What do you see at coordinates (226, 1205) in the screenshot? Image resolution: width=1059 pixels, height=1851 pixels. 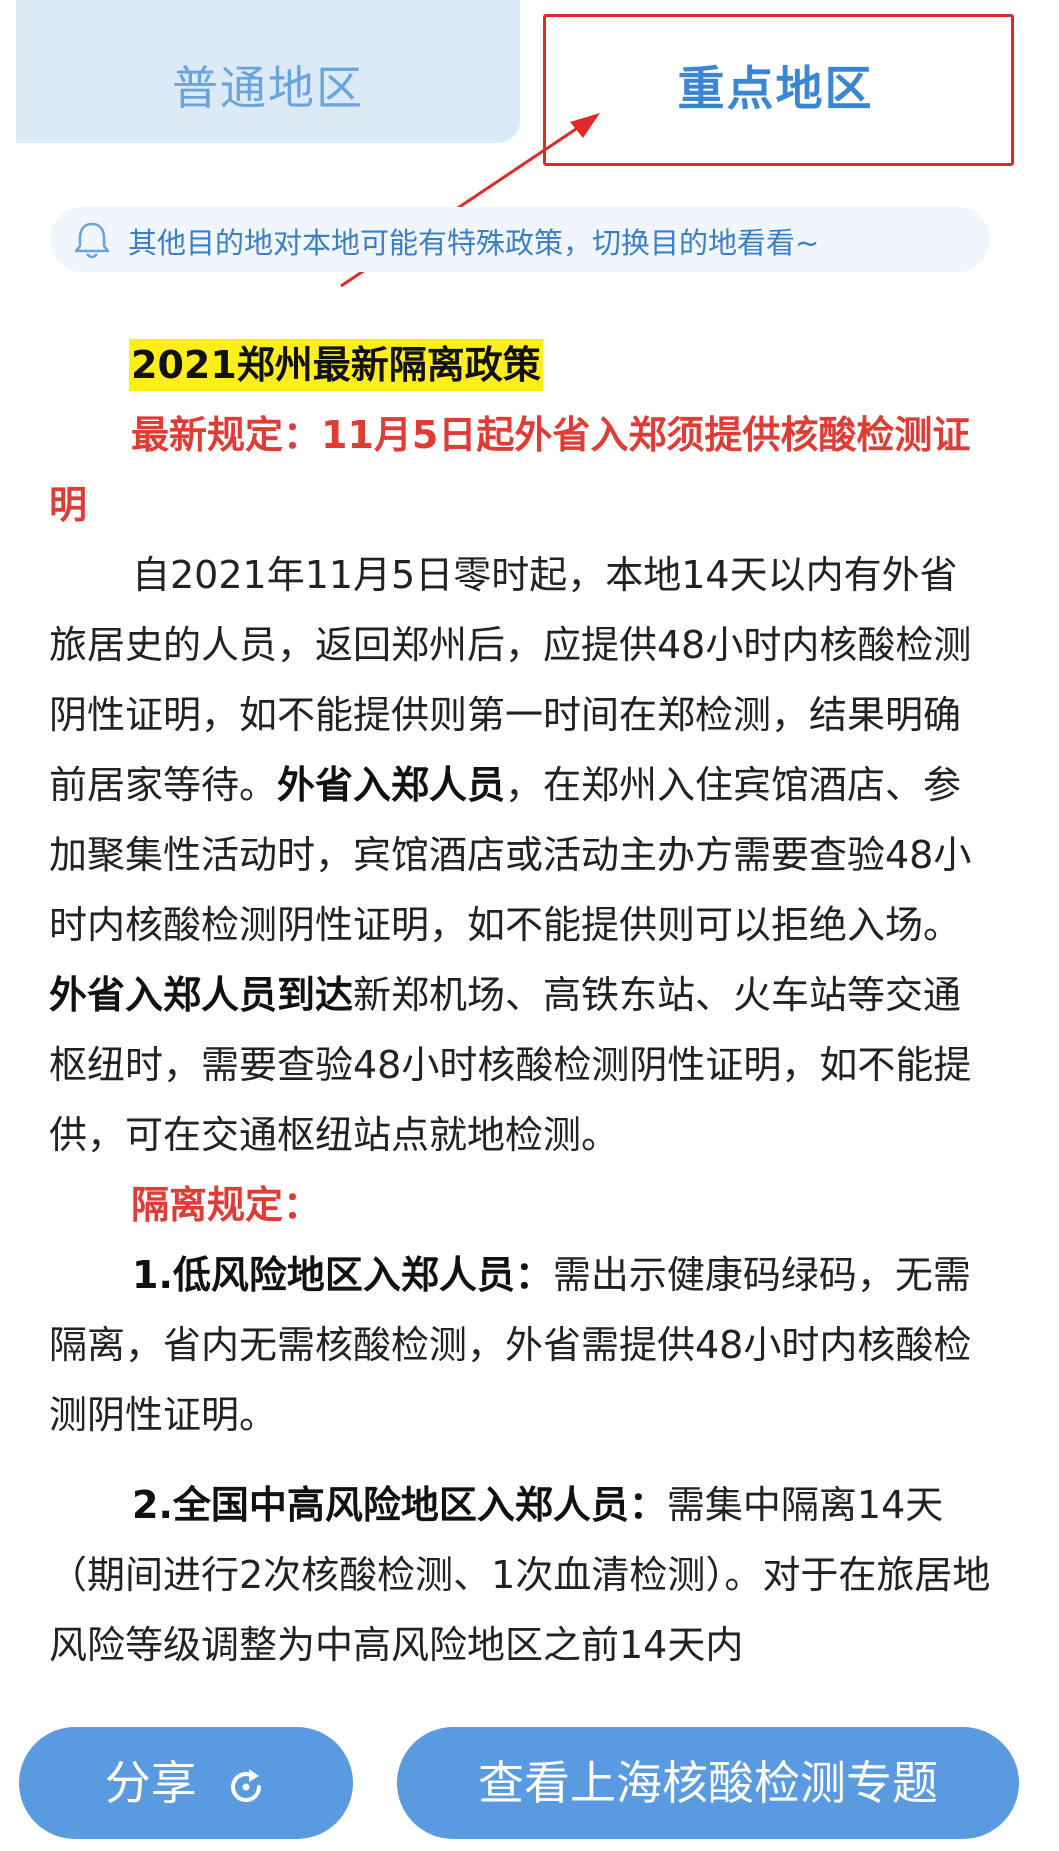 I see `quarantine-heading: 隔离规定：` at bounding box center [226, 1205].